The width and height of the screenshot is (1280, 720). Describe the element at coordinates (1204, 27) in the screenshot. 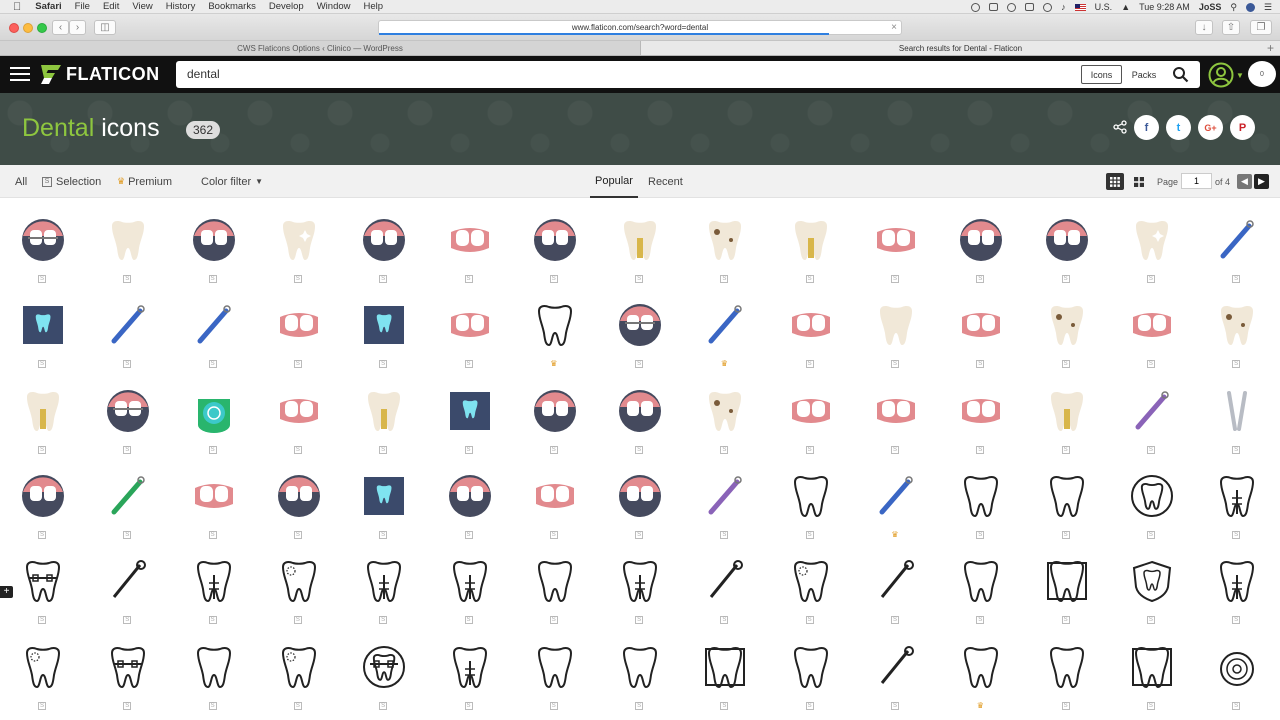

I see `downloads-button: ↓` at that location.